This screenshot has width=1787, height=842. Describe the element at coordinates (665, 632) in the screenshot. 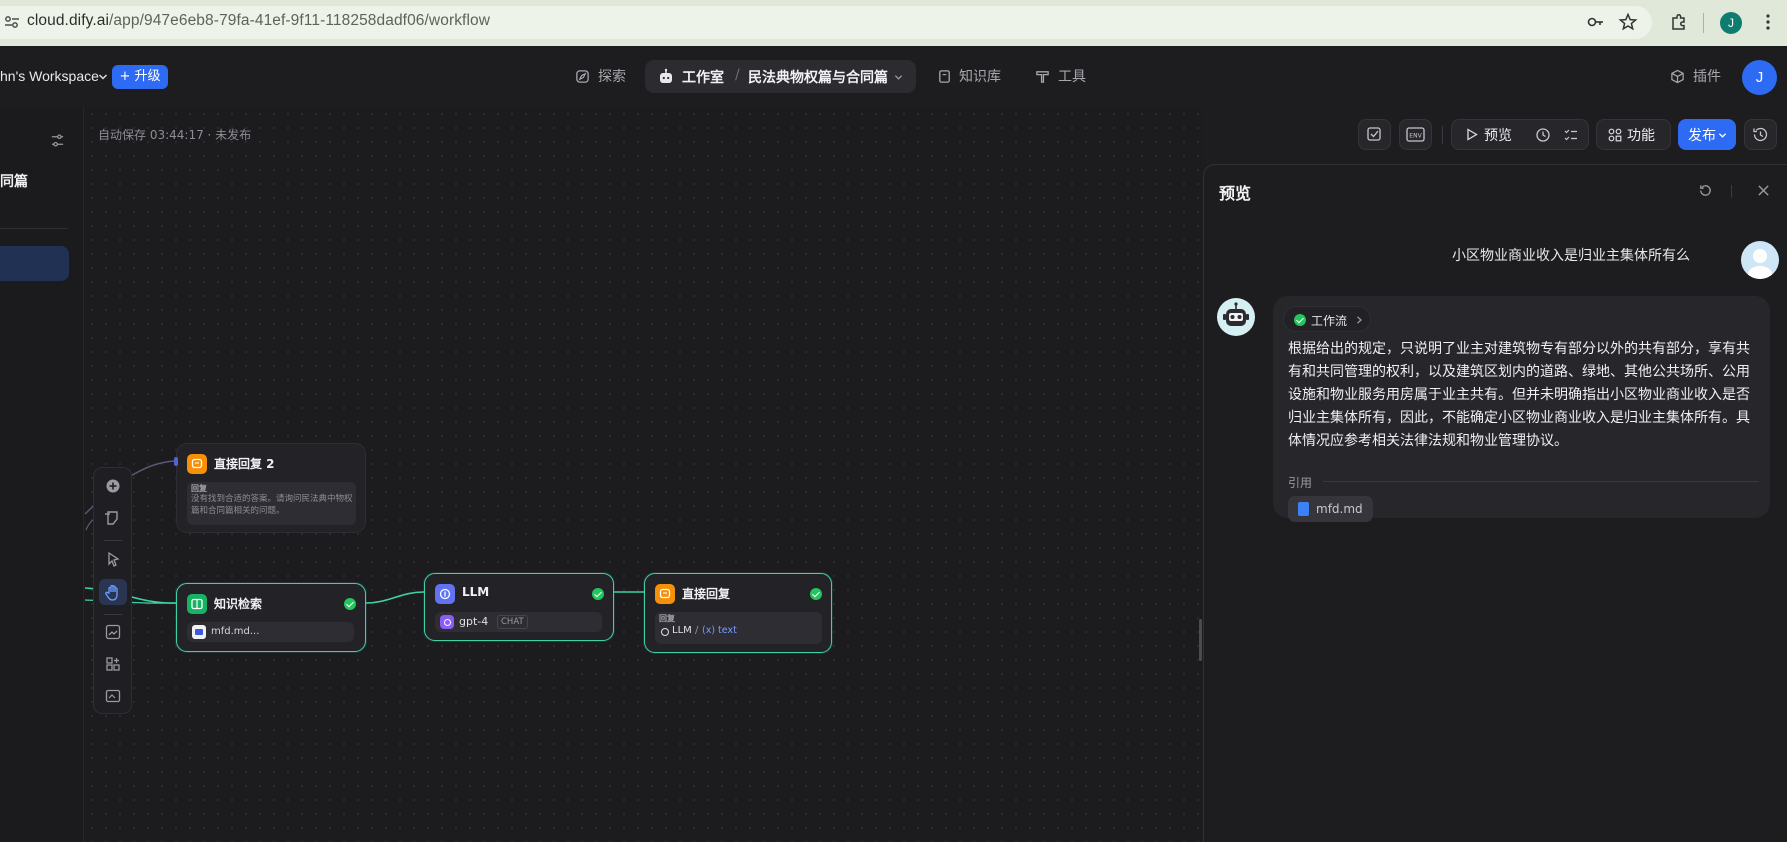

I see `llm-variable-icon` at that location.